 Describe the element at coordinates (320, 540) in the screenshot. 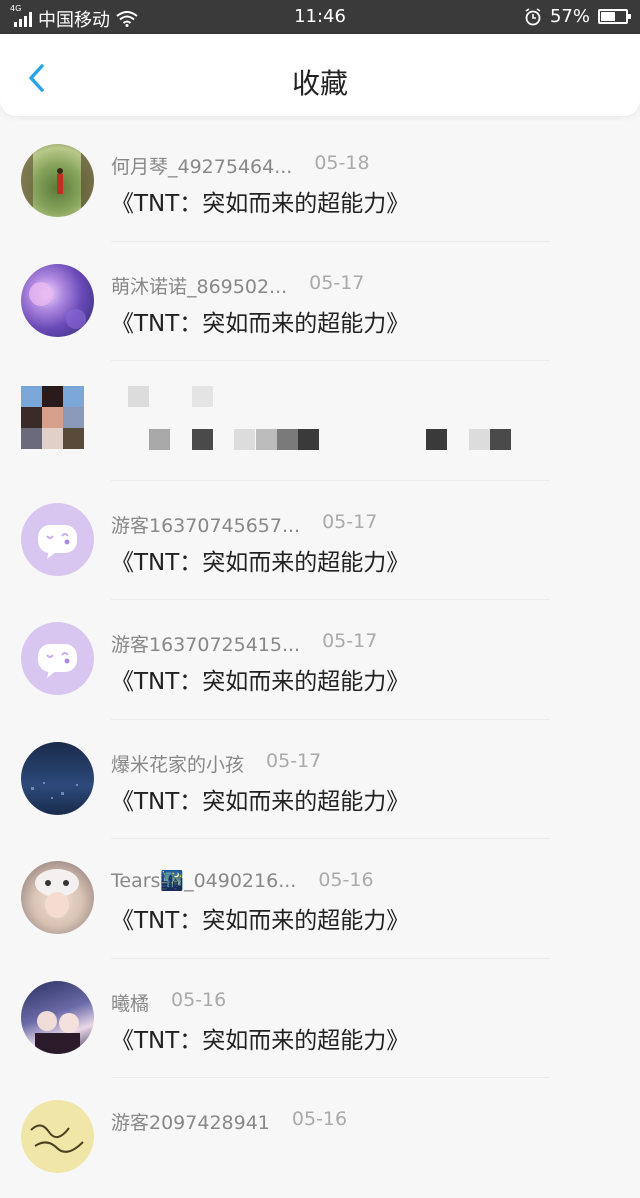

I see `list-item: 游客16370745657... 05-17 《TNT：突如而来的超能力》` at that location.